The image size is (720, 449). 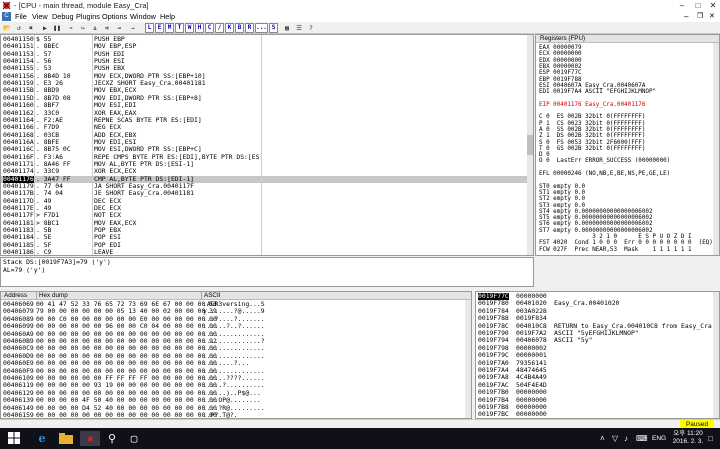 What do you see at coordinates (209, 28) in the screenshot?
I see `toolbar-cpu-button: C` at bounding box center [209, 28].